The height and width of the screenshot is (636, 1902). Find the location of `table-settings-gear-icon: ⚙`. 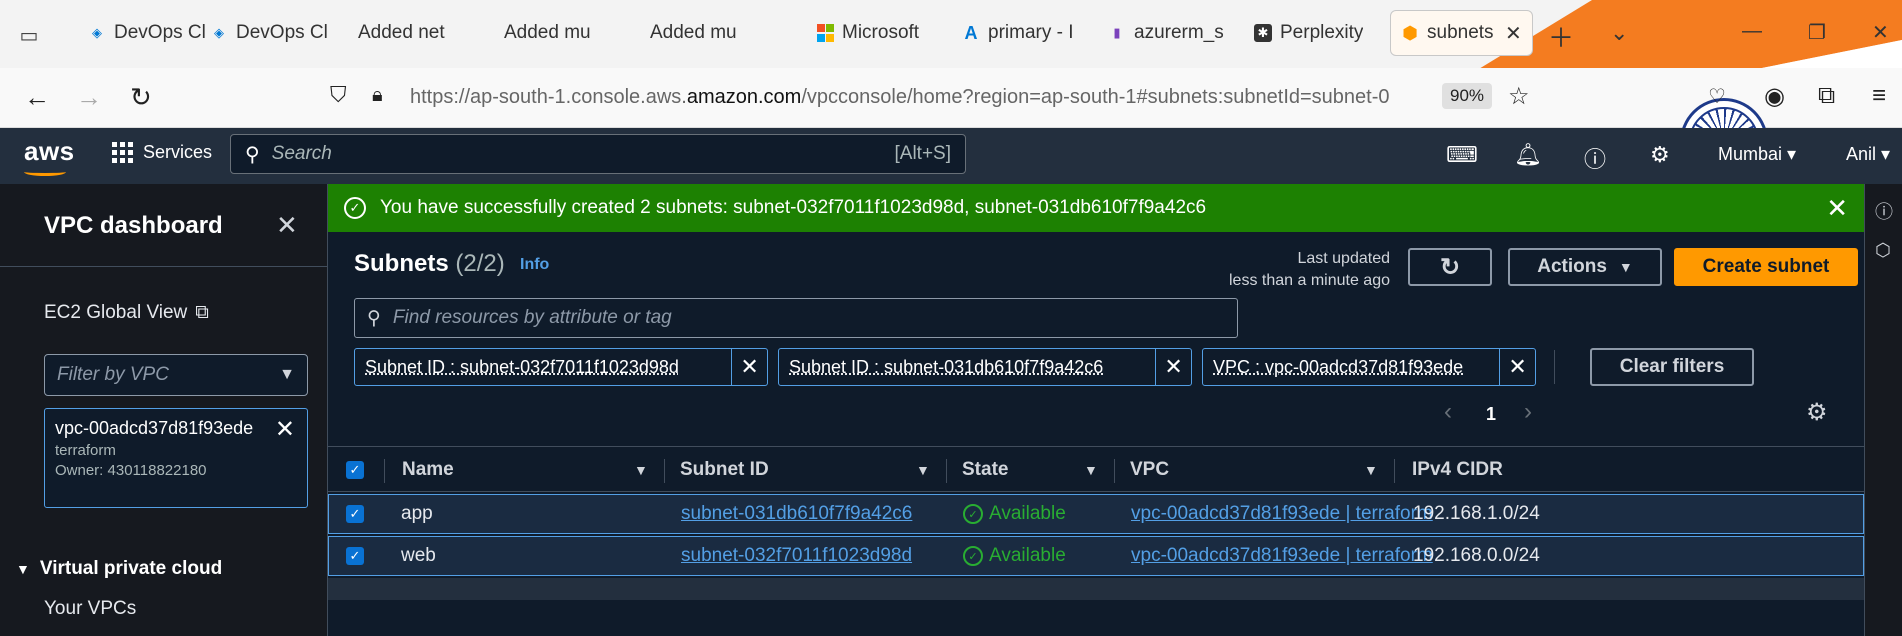

table-settings-gear-icon: ⚙ is located at coordinates (1817, 412).